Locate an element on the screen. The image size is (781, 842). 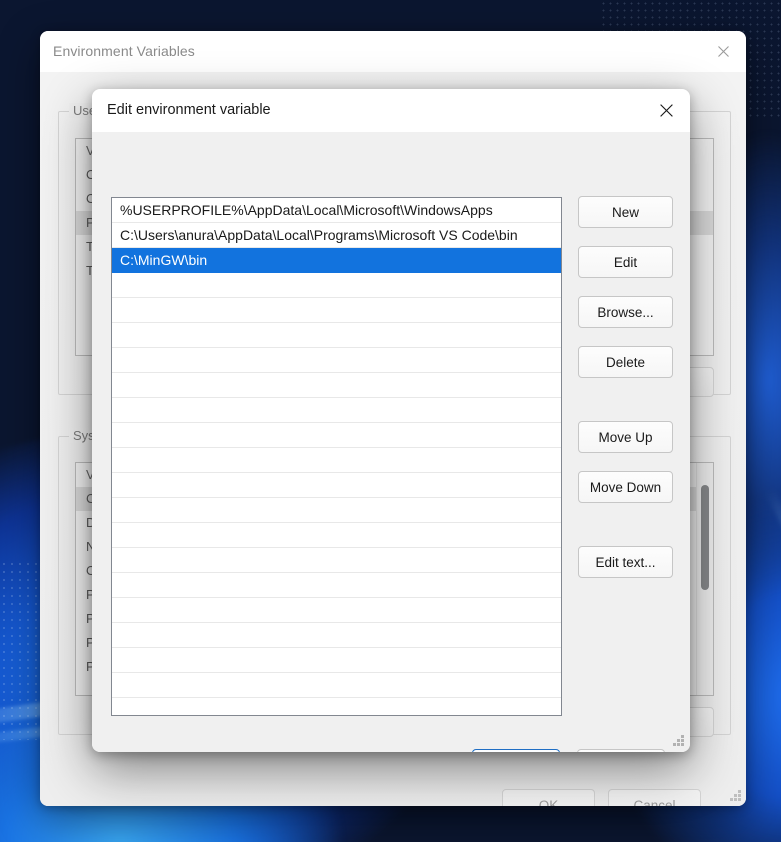
window-title: Environment Variables is located at coordinates (124, 51).